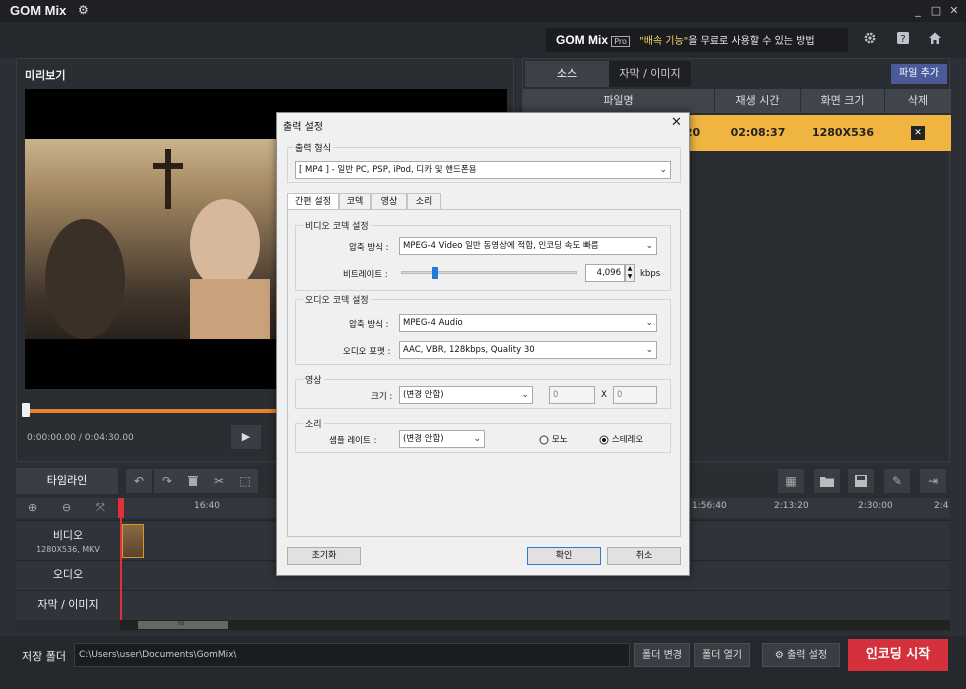 Image resolution: width=966 pixels, height=689 pixels. I want to click on save-as-icon: ✎, so click(897, 481).